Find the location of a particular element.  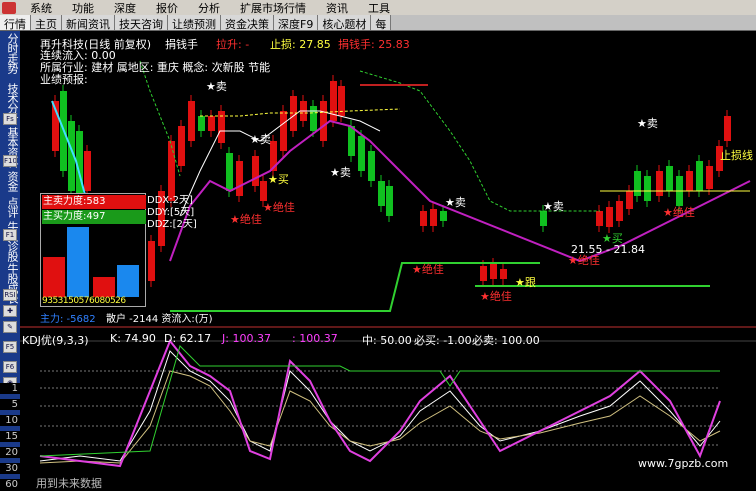

money-flow-panel: 主卖力度:583 主买力度:497 9353150576080526 is located at coordinates (93, 250).